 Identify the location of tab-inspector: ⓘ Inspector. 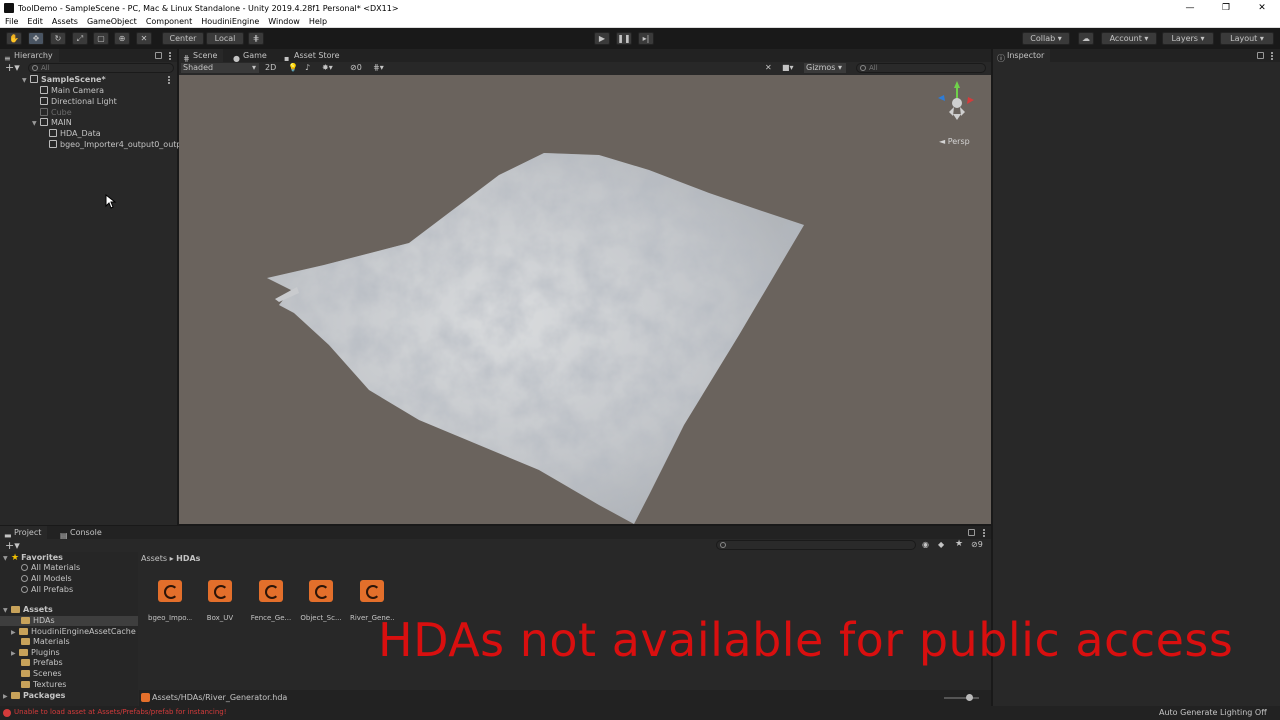
(1022, 56).